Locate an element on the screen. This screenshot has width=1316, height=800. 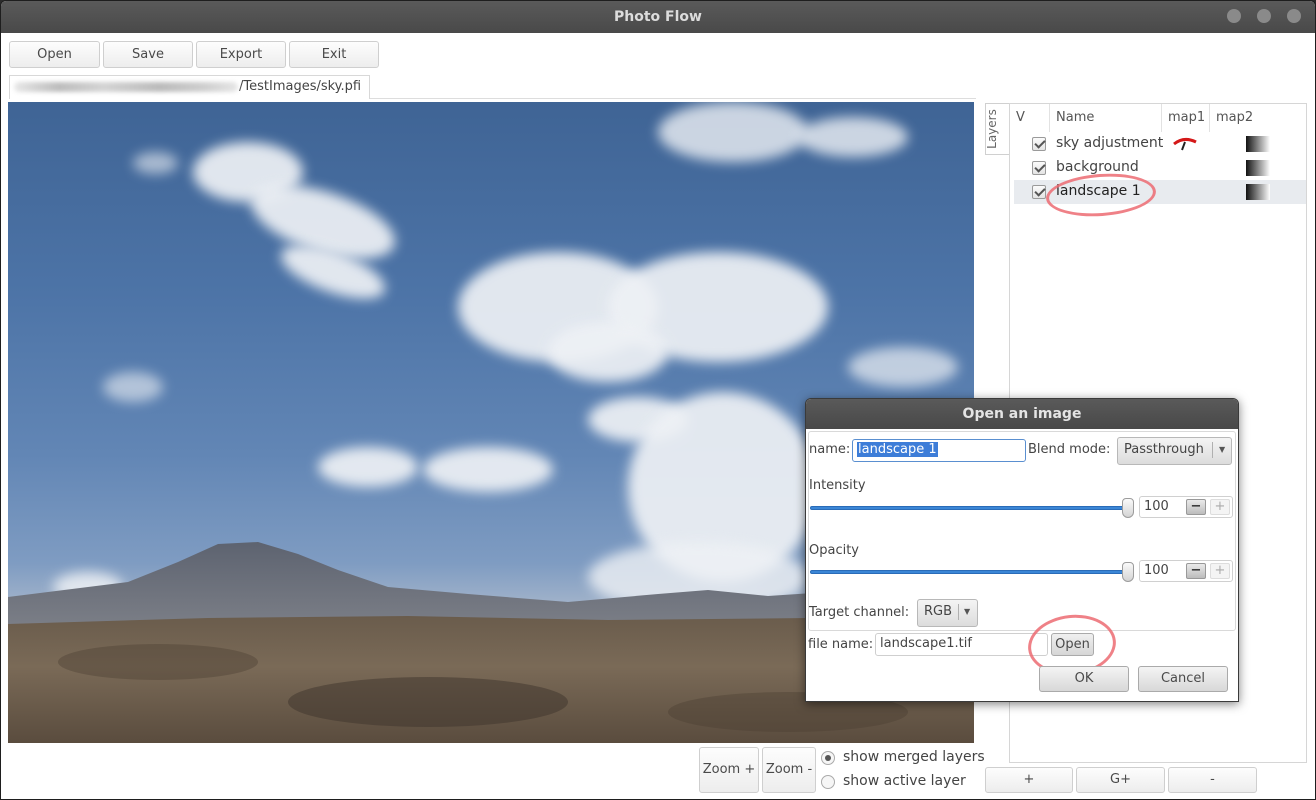
close-button is located at coordinates (1294, 16).